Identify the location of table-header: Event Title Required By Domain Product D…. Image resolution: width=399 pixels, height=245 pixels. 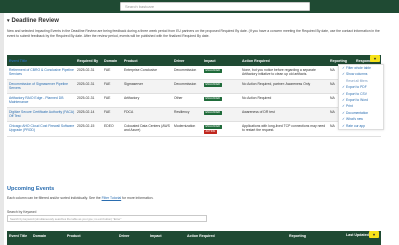
(194, 60).